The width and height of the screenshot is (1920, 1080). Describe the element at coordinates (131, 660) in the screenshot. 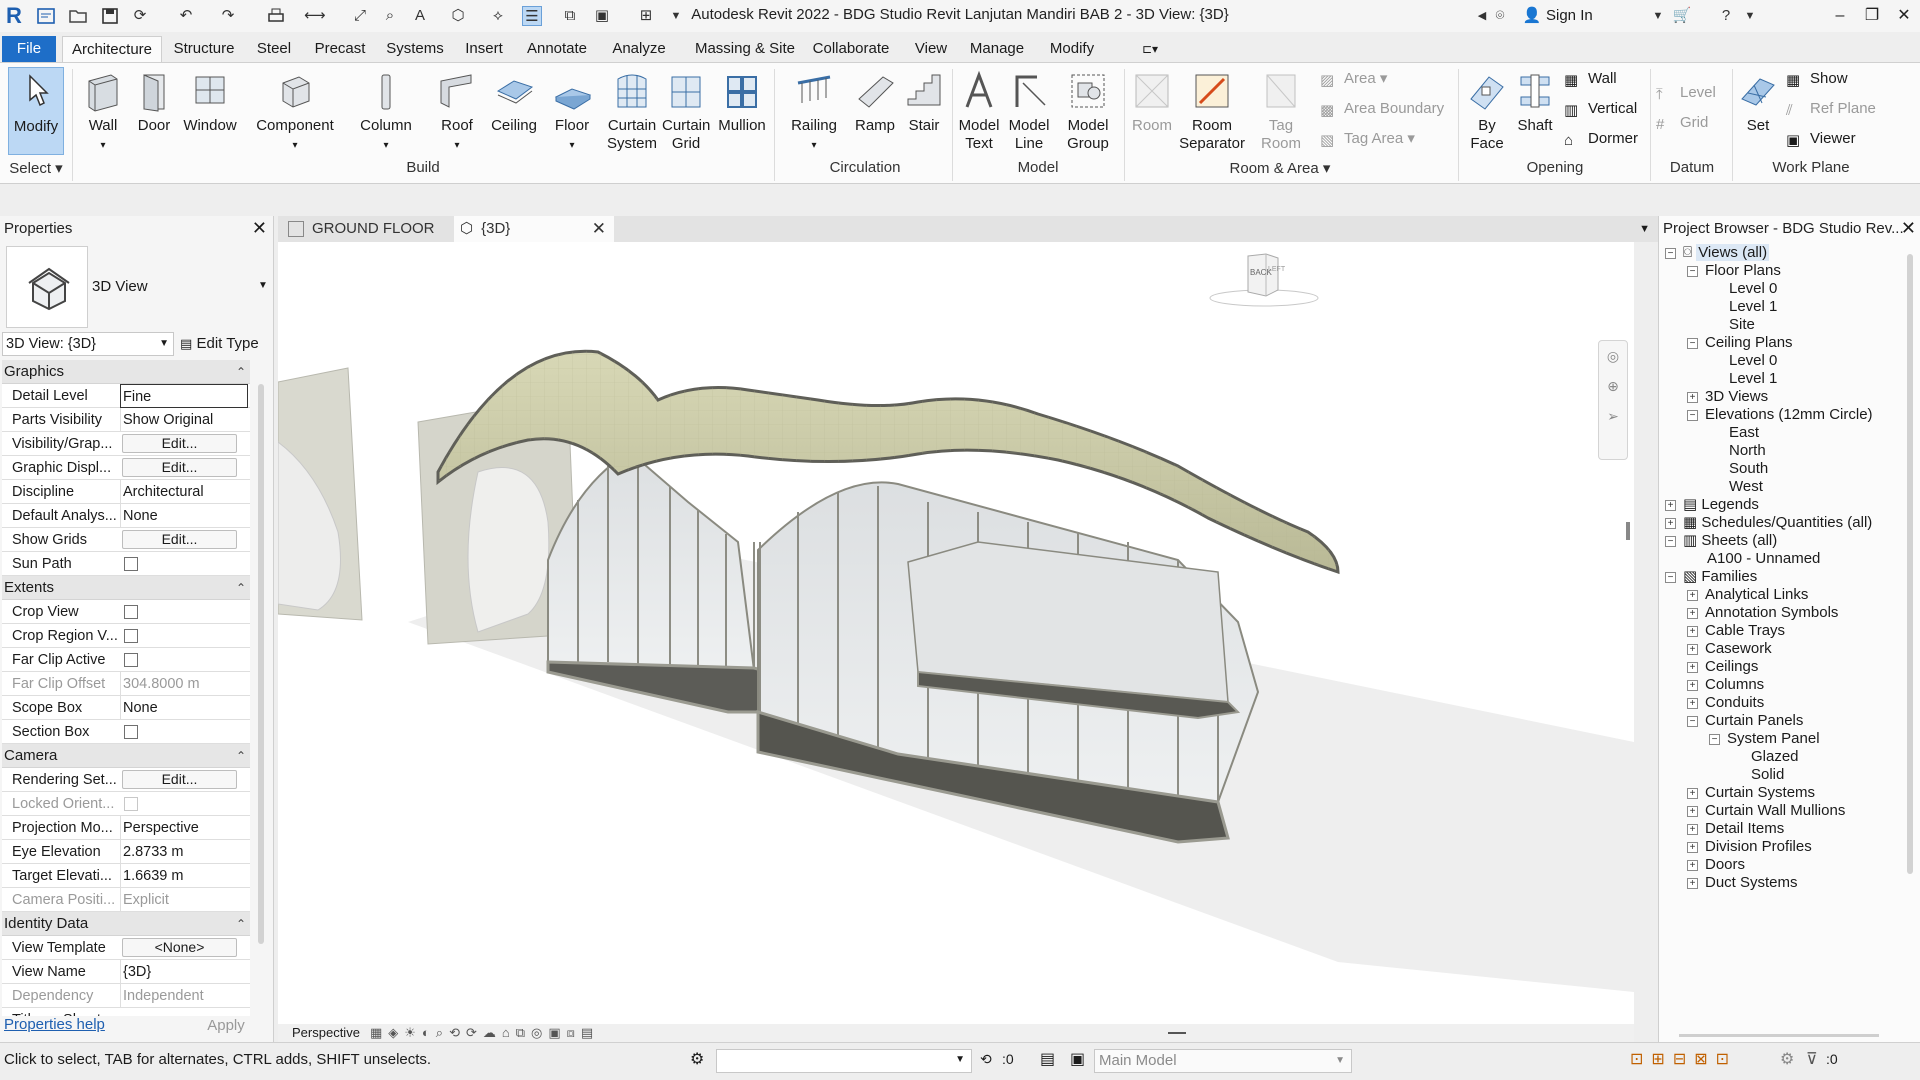

I see `far-clip-checkbox` at that location.